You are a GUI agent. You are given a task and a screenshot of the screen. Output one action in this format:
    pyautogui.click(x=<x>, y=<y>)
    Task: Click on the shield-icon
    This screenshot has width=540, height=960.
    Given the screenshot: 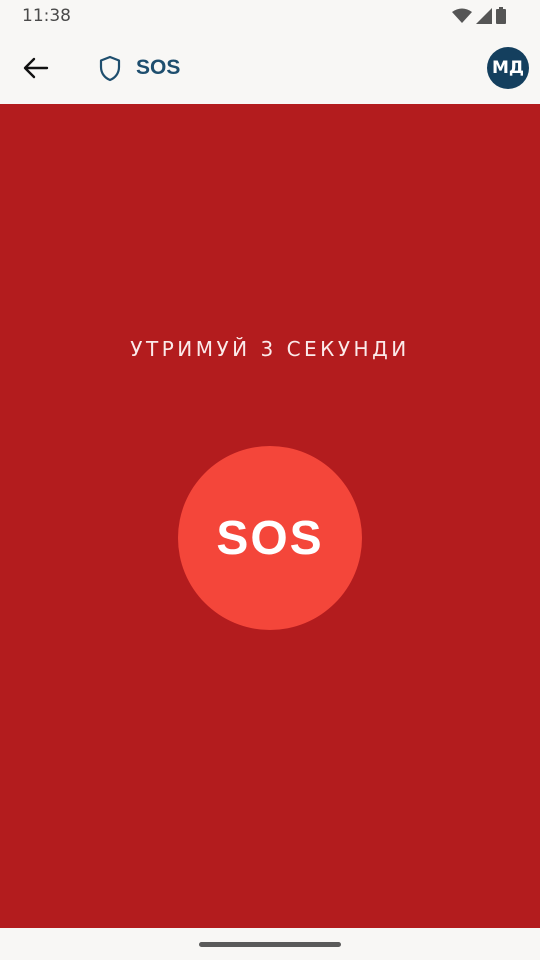 What is the action you would take?
    pyautogui.click(x=110, y=68)
    